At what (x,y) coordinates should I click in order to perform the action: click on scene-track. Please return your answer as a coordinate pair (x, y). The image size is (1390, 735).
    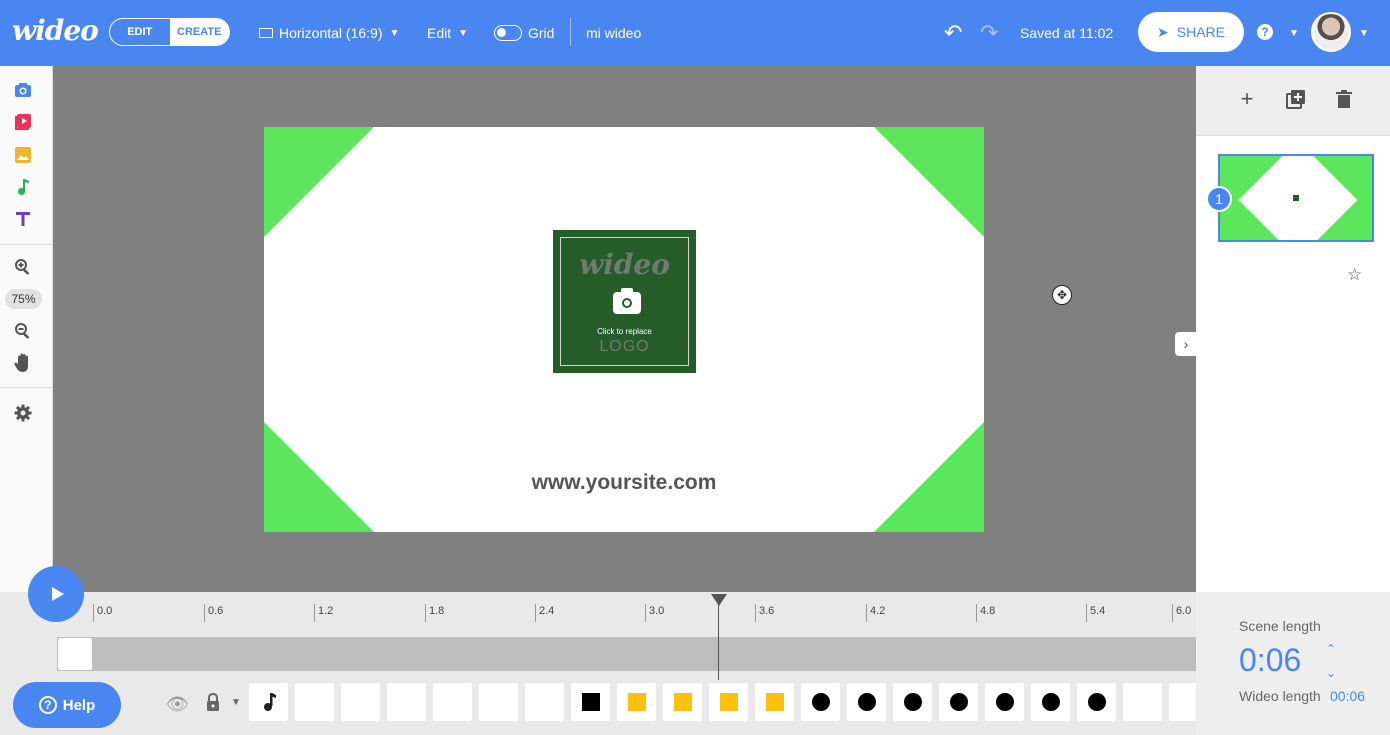
    Looking at the image, I should click on (626, 654).